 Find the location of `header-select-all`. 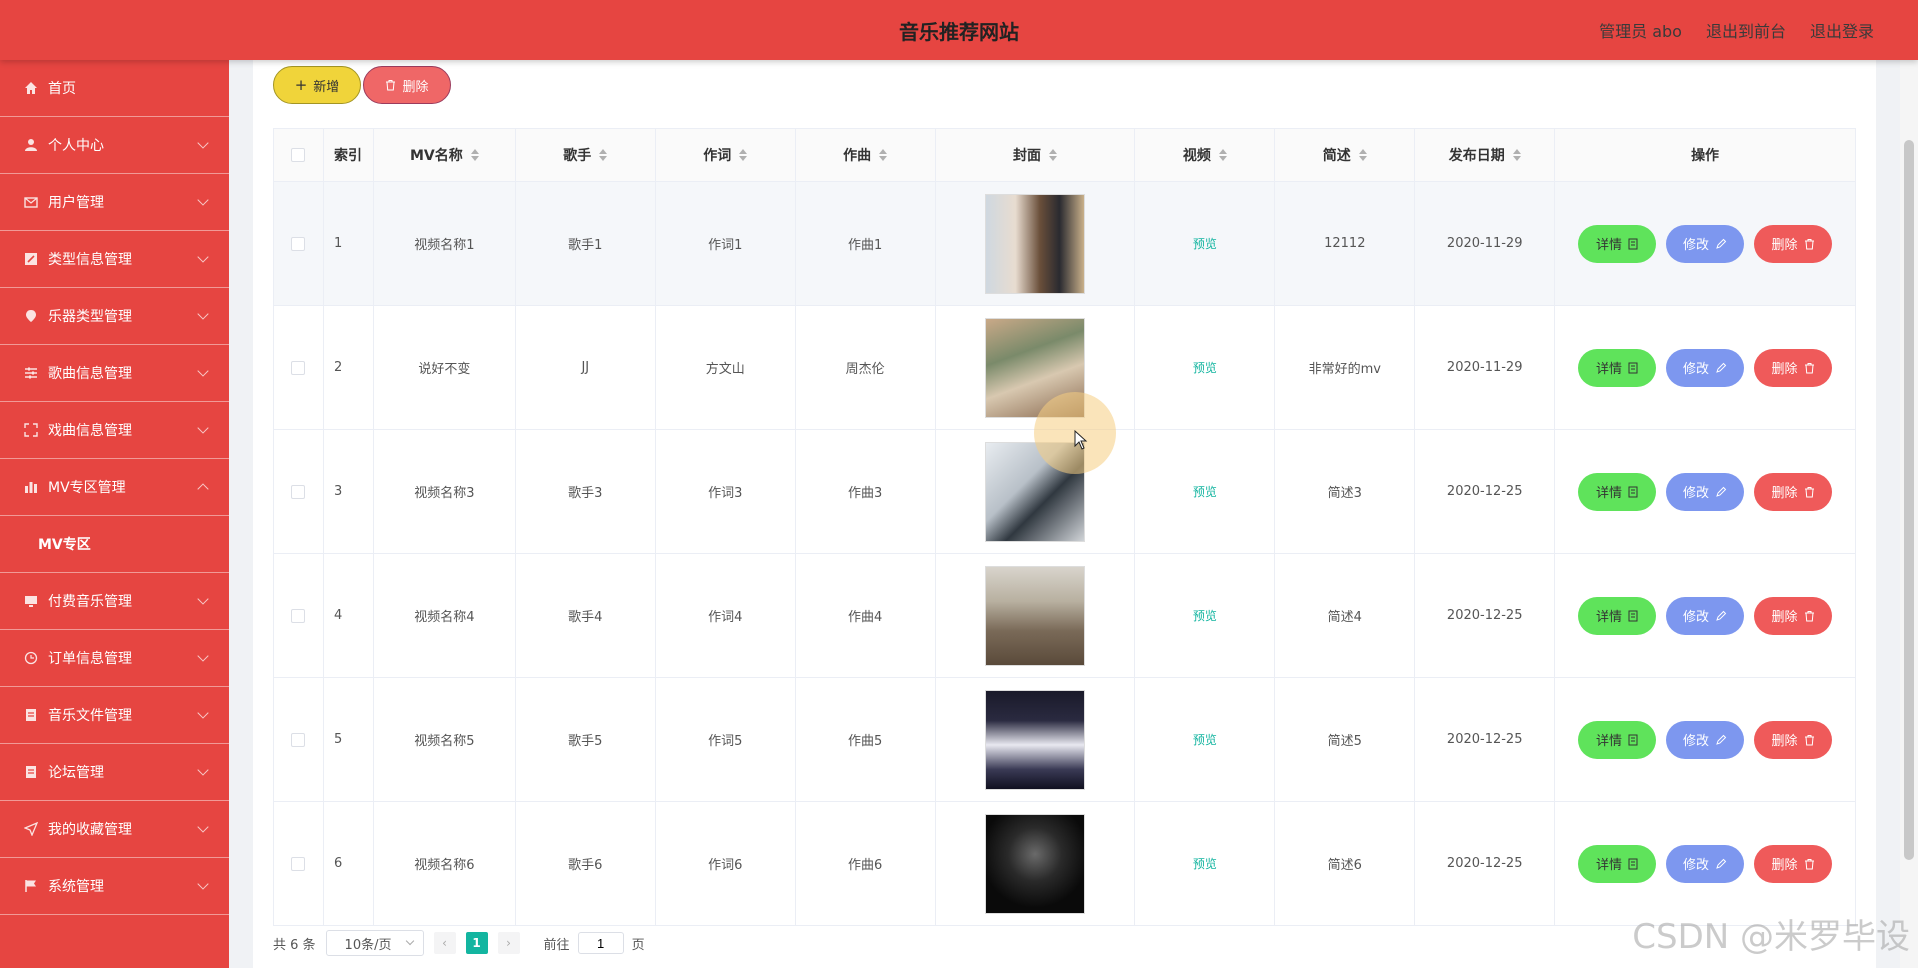

header-select-all is located at coordinates (299, 155).